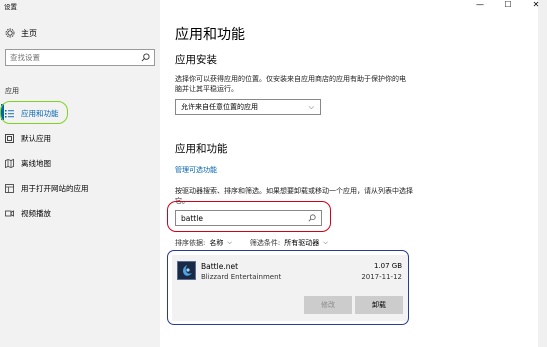 Image resolution: width=547 pixels, height=347 pixels. Describe the element at coordinates (542, 173) in the screenshot. I see `scrollbar-track` at that location.